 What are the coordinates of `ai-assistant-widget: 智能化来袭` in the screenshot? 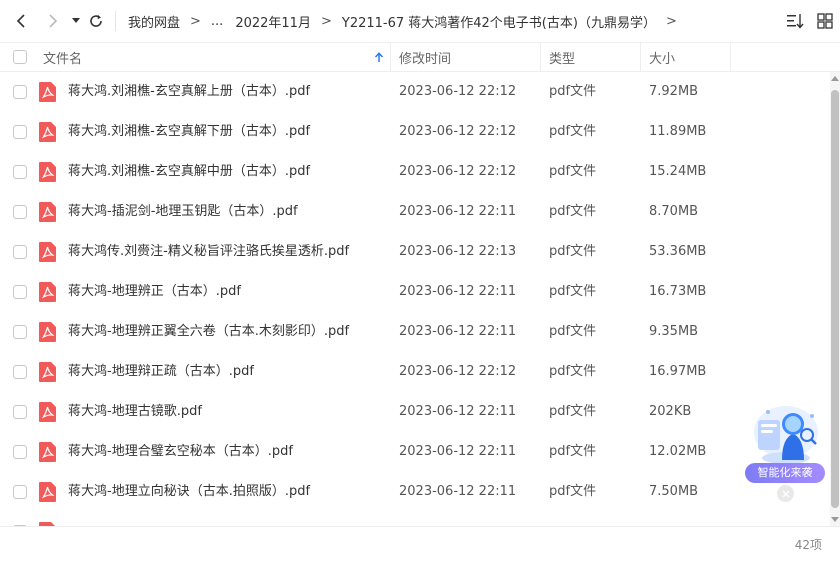 It's located at (785, 452).